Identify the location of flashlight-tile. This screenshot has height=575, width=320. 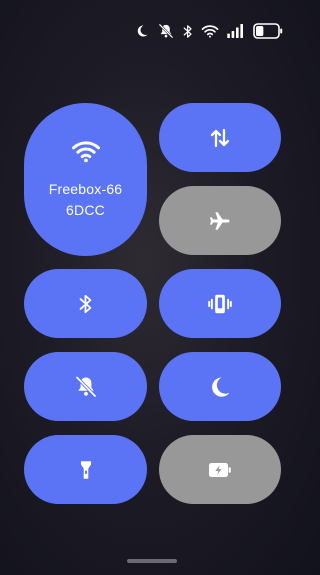
(85, 469).